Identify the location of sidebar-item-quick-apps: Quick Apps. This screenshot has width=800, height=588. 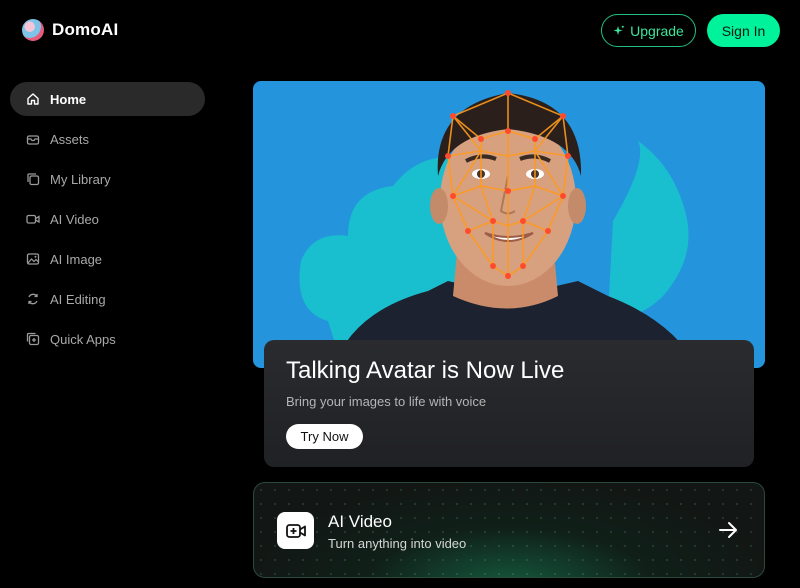
(107, 339).